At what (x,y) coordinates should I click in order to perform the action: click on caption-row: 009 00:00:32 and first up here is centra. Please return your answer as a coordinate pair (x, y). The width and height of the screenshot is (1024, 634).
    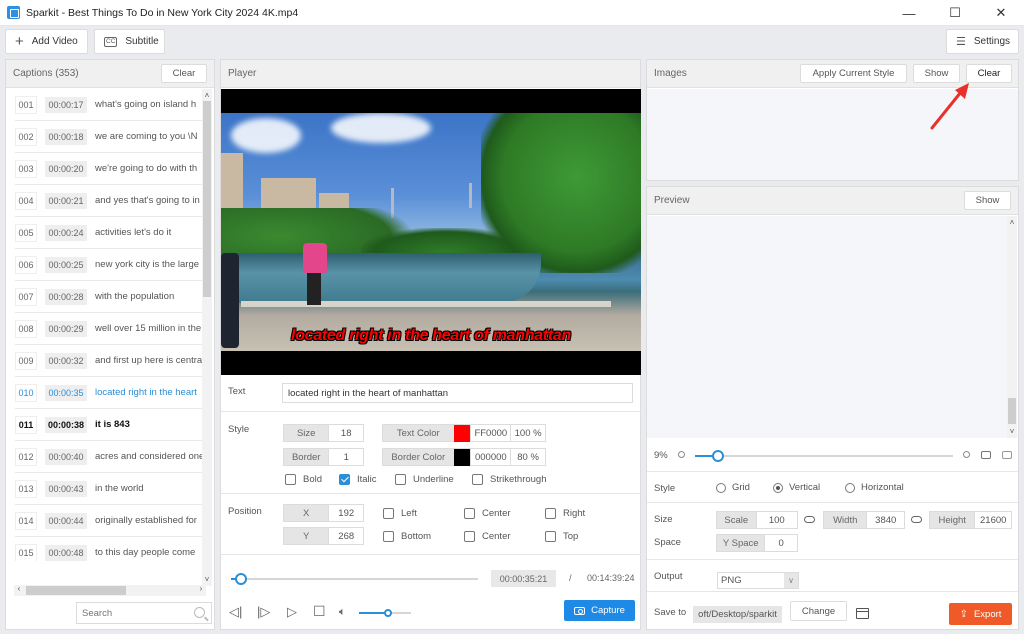
    Looking at the image, I should click on (109, 361).